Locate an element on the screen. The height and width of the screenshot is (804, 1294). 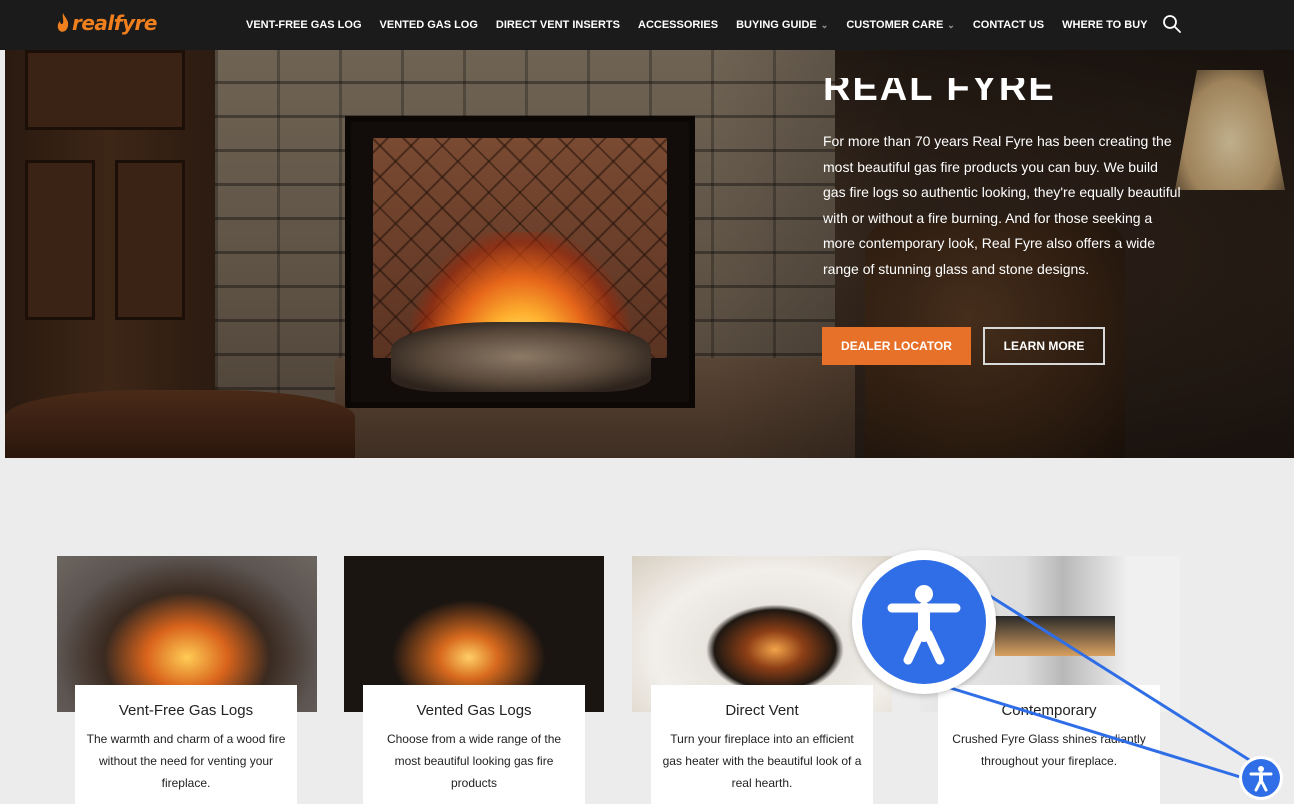
menu-vented-gas-log: VENTED GAS LOG is located at coordinates (429, 25).